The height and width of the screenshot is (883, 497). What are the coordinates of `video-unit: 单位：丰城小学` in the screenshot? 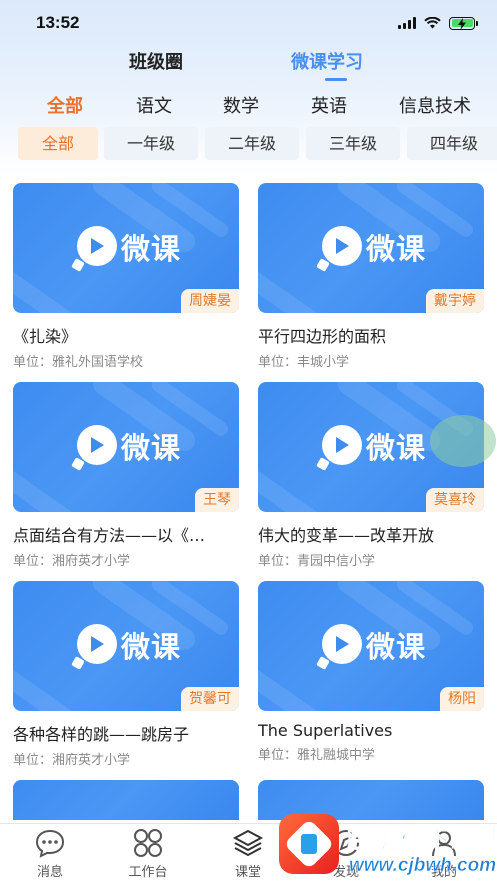 It's located at (304, 362).